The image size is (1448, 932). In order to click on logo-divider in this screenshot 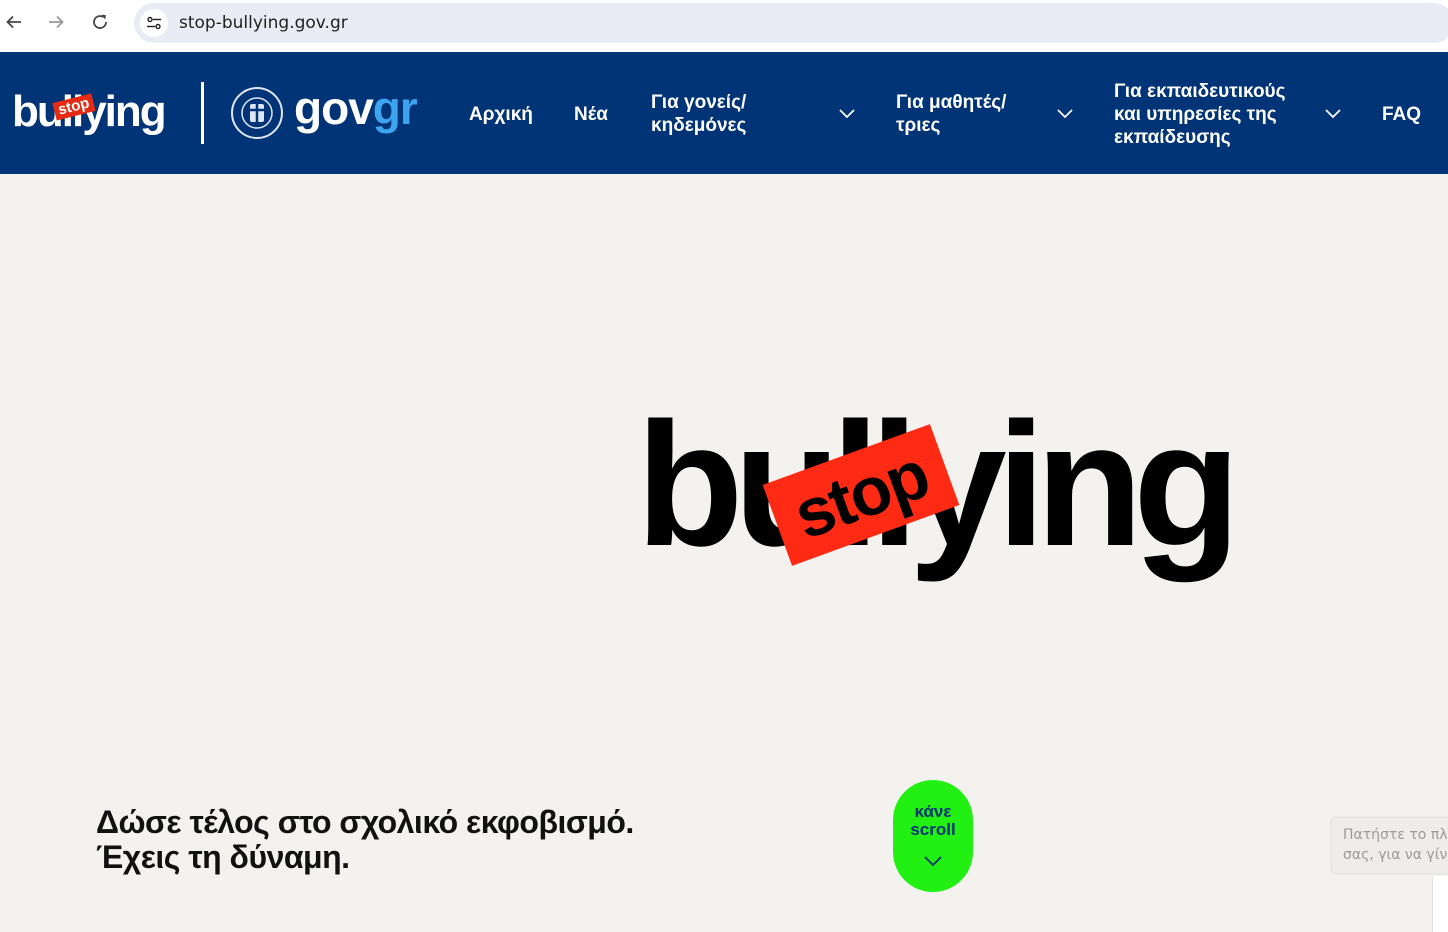, I will do `click(202, 113)`.